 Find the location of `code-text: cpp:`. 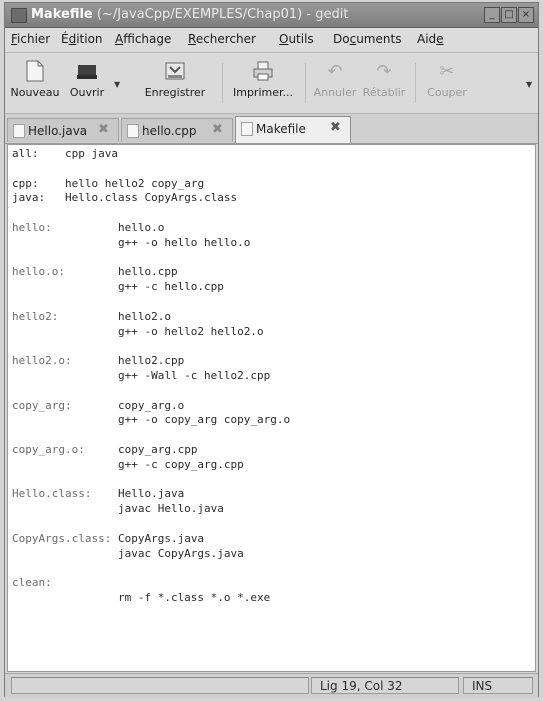

code-text: cpp: is located at coordinates (25, 183).